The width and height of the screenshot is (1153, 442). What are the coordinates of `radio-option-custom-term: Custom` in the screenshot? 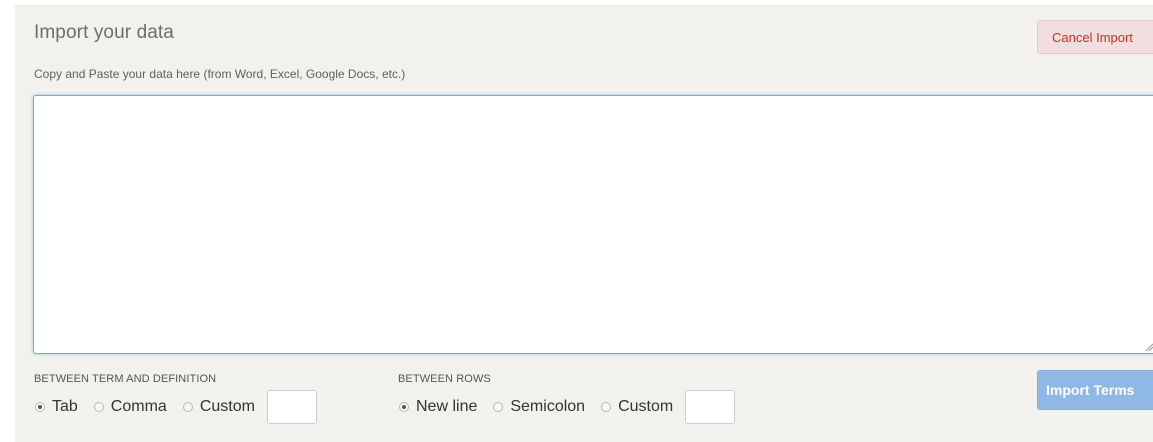 It's located at (218, 407).